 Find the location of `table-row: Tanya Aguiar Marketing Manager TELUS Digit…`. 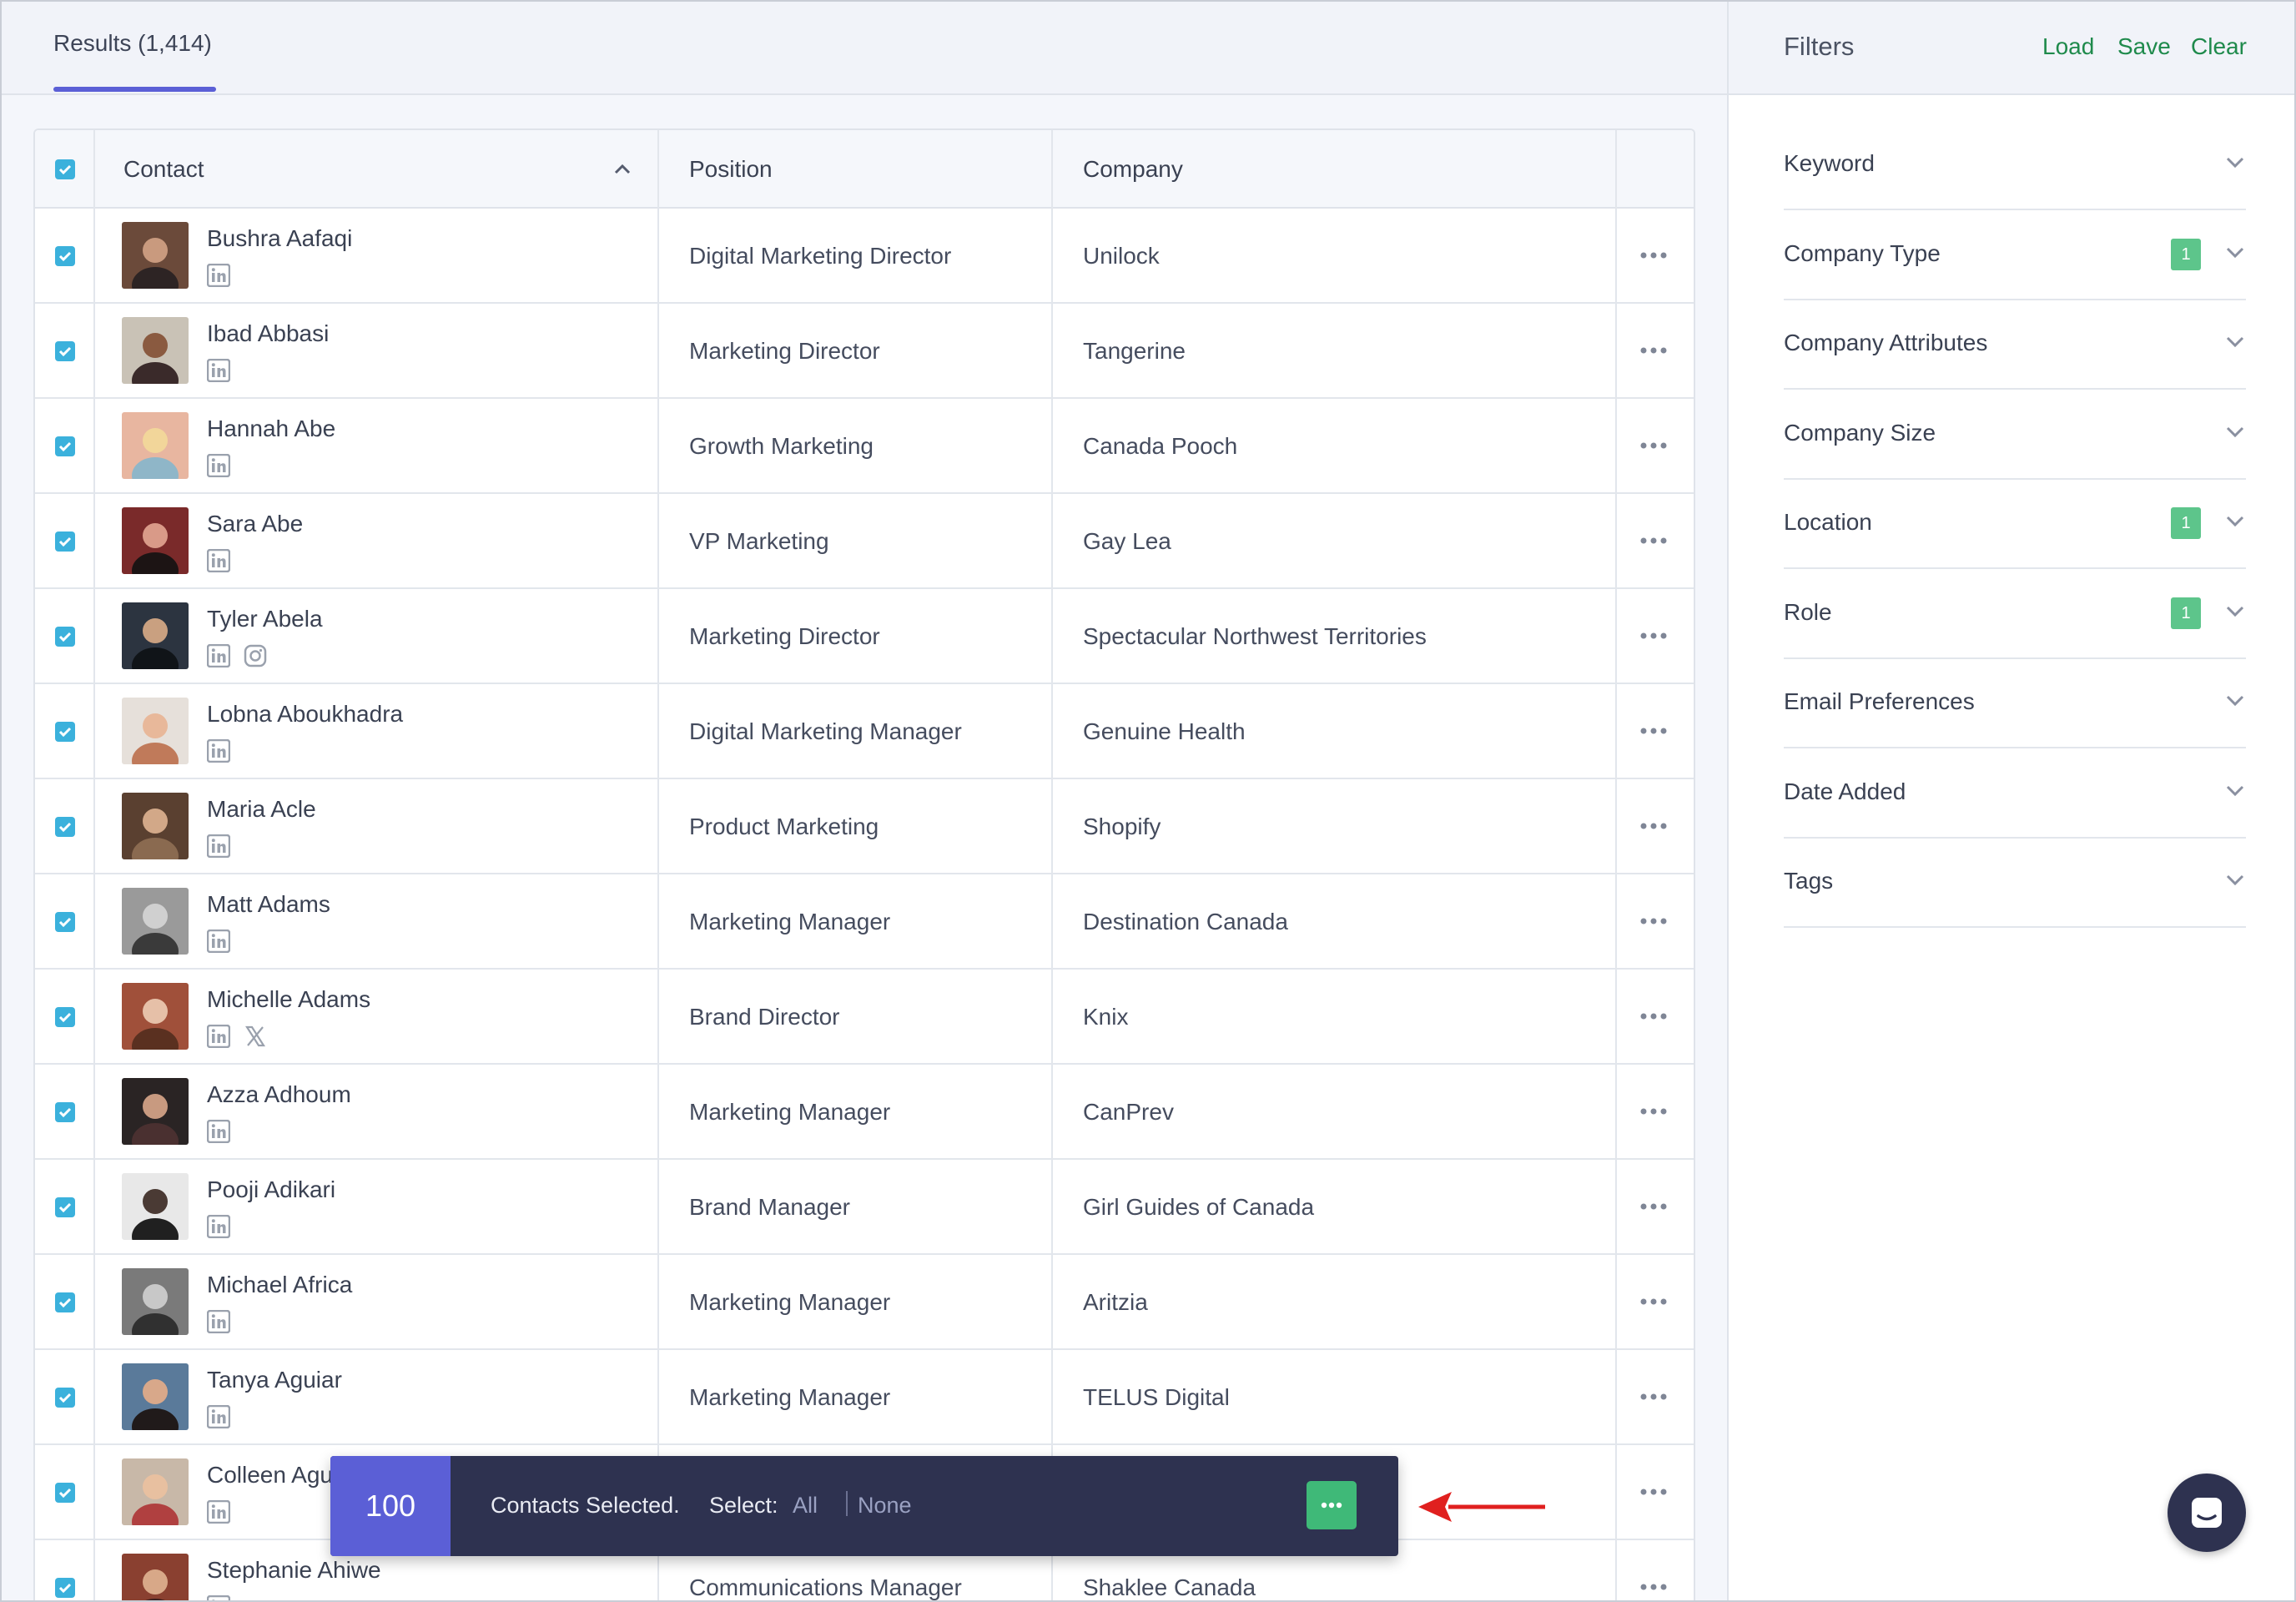

table-row: Tanya Aguiar Marketing Manager TELUS Digit… is located at coordinates (864, 1397).